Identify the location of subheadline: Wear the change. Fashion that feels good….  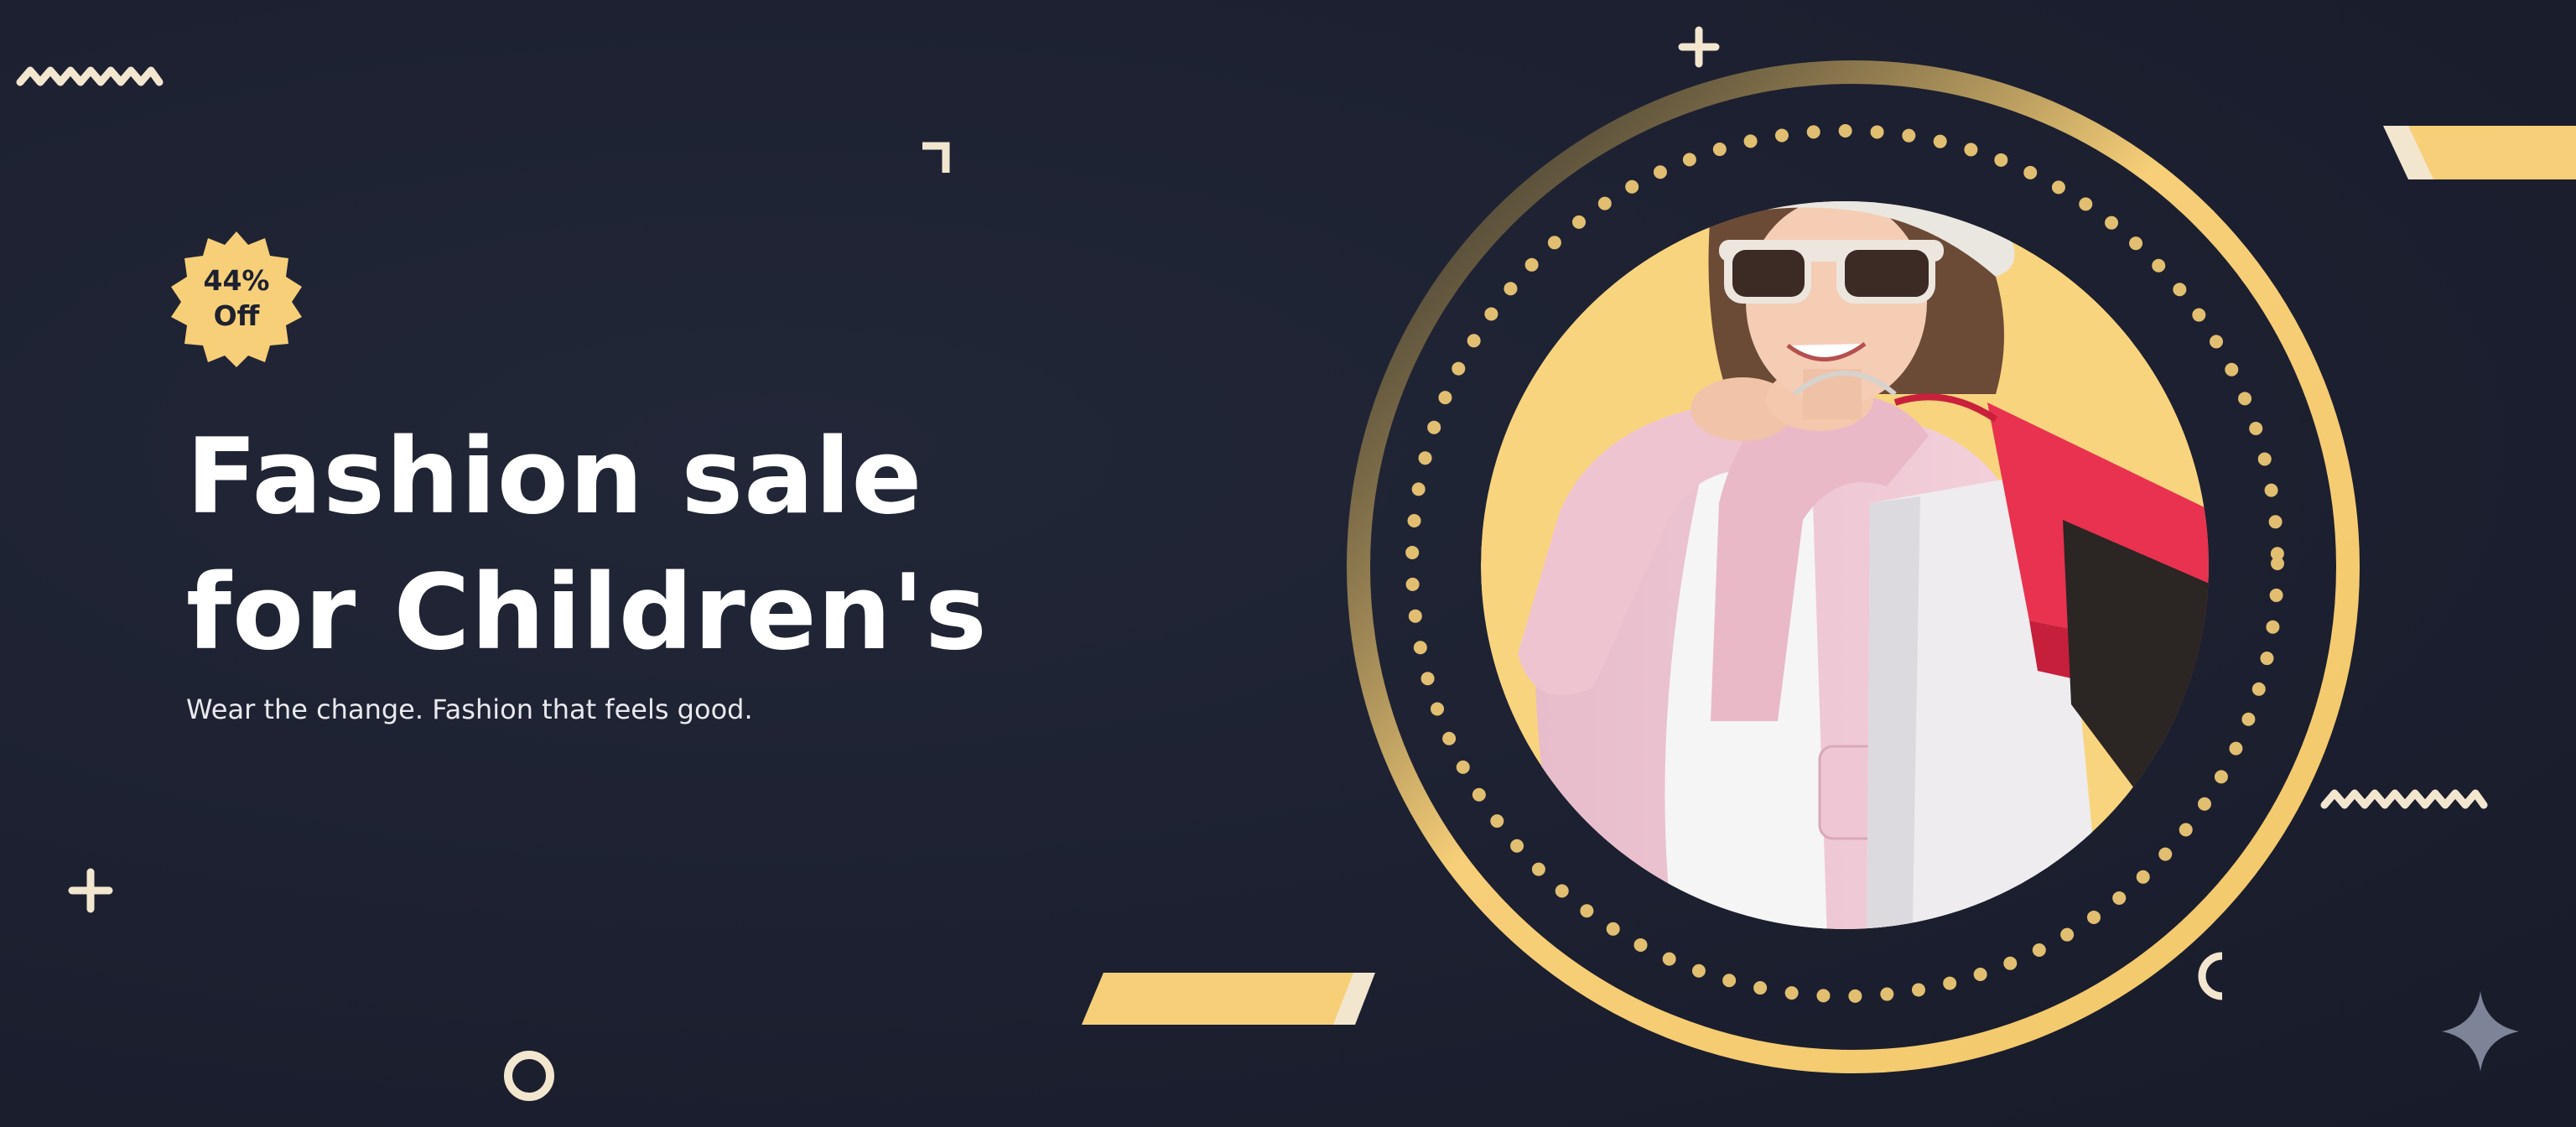
(469, 709).